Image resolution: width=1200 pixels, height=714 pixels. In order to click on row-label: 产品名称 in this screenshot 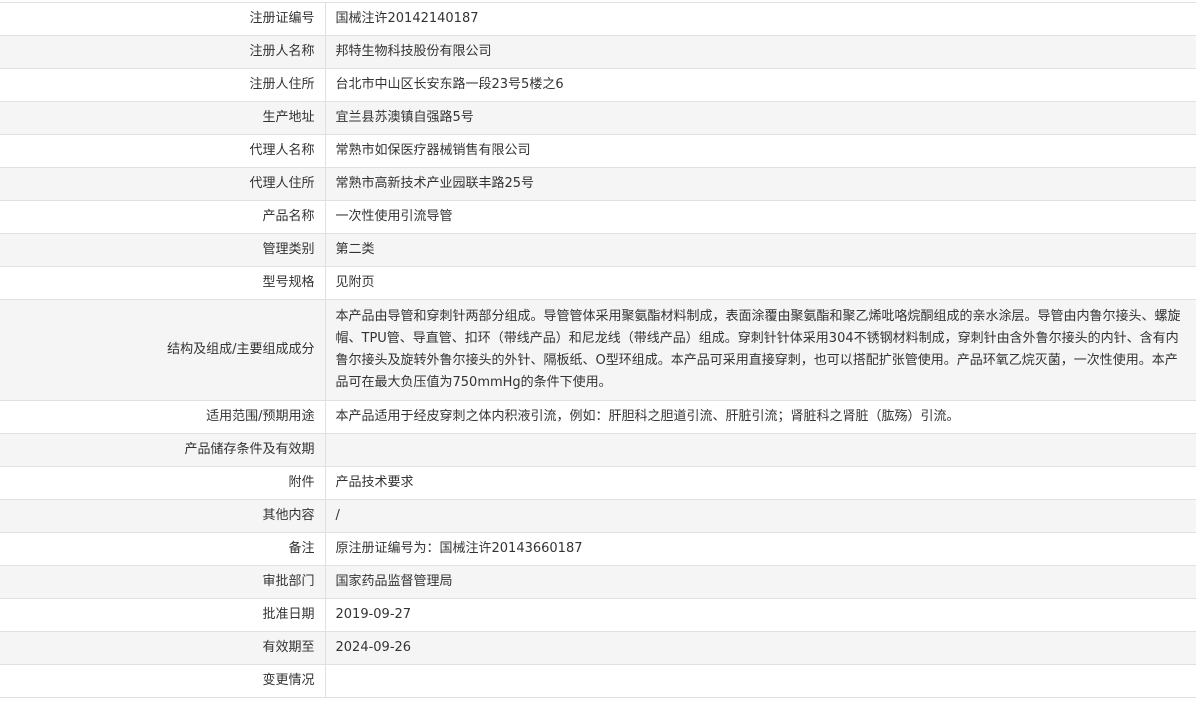, I will do `click(163, 217)`.